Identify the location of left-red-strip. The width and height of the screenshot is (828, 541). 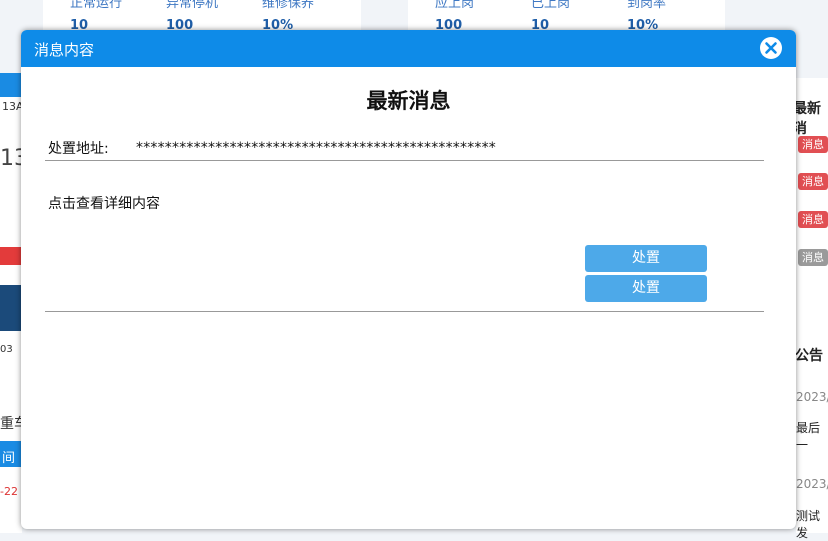
(11, 256).